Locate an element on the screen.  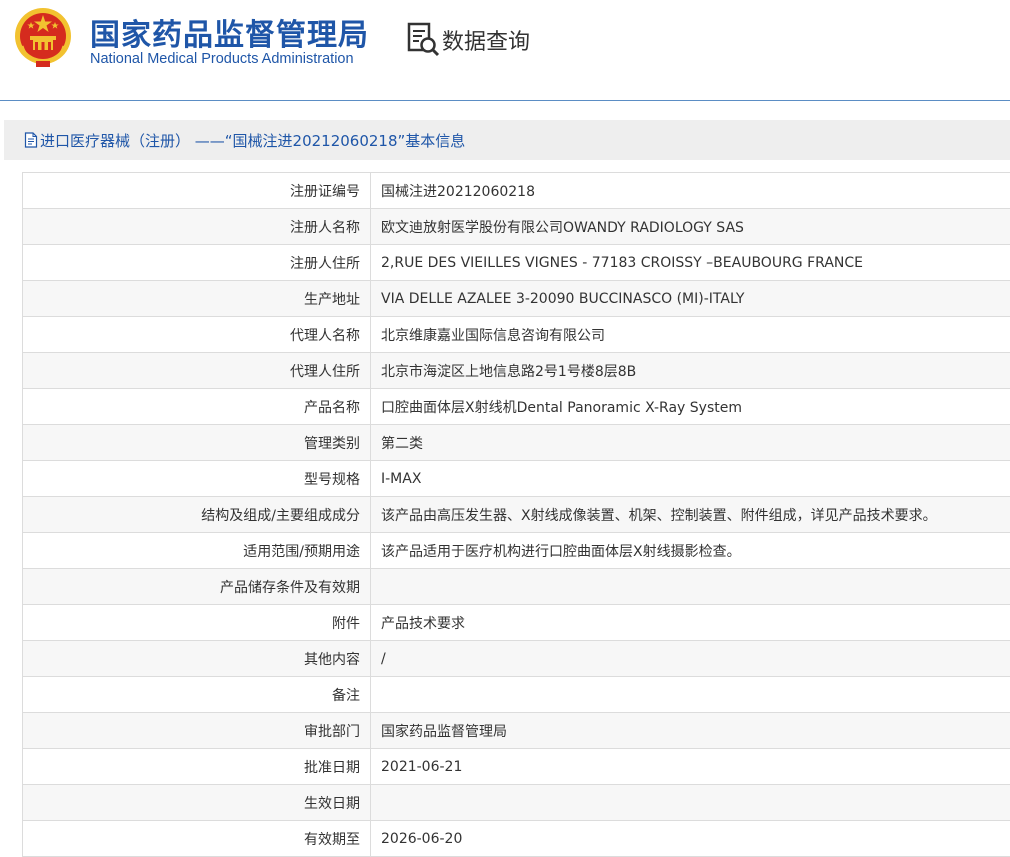
table-row: 注册人名称 欧文迪放射医学股份有限公司OWANDY RADIOLOGY SAS is located at coordinates (516, 226).